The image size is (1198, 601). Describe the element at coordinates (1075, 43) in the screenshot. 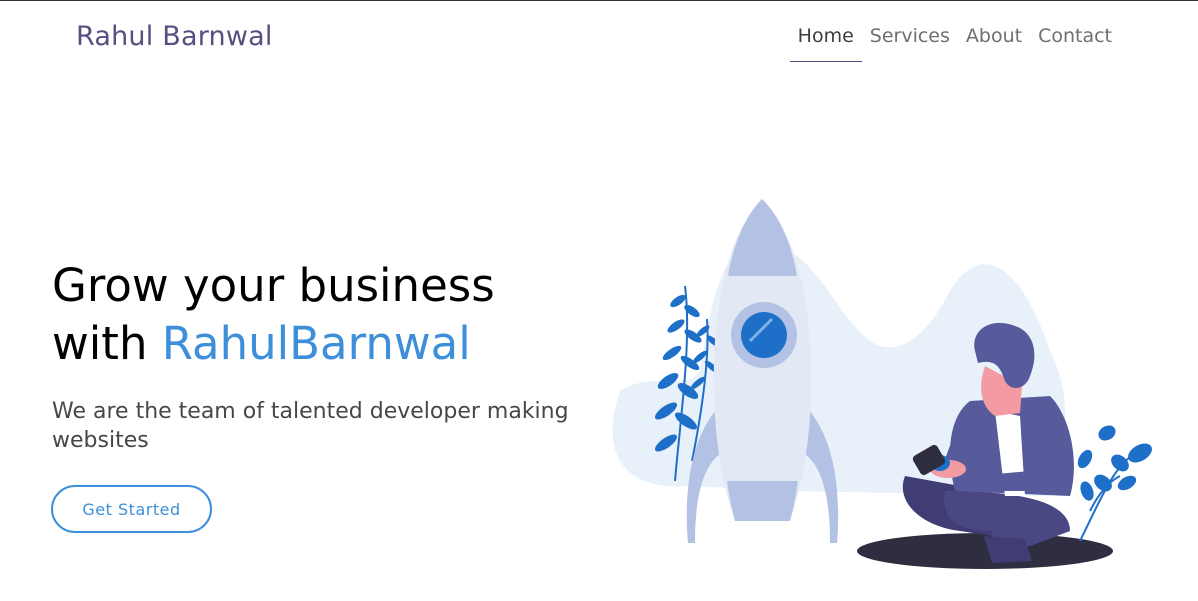

I see `nav-contact: Contact` at that location.